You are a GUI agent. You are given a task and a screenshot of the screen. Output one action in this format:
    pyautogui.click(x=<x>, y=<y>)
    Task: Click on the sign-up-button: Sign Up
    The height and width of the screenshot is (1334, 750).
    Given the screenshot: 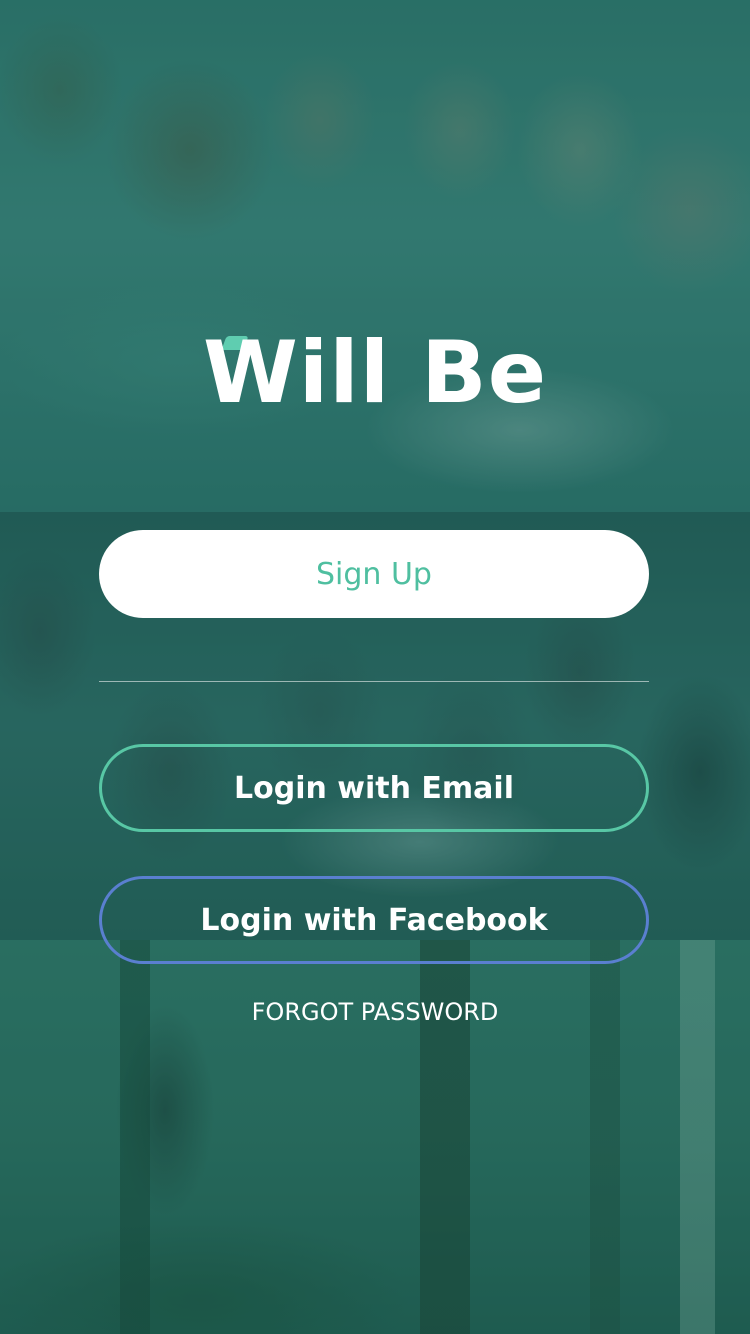 What is the action you would take?
    pyautogui.click(x=374, y=574)
    